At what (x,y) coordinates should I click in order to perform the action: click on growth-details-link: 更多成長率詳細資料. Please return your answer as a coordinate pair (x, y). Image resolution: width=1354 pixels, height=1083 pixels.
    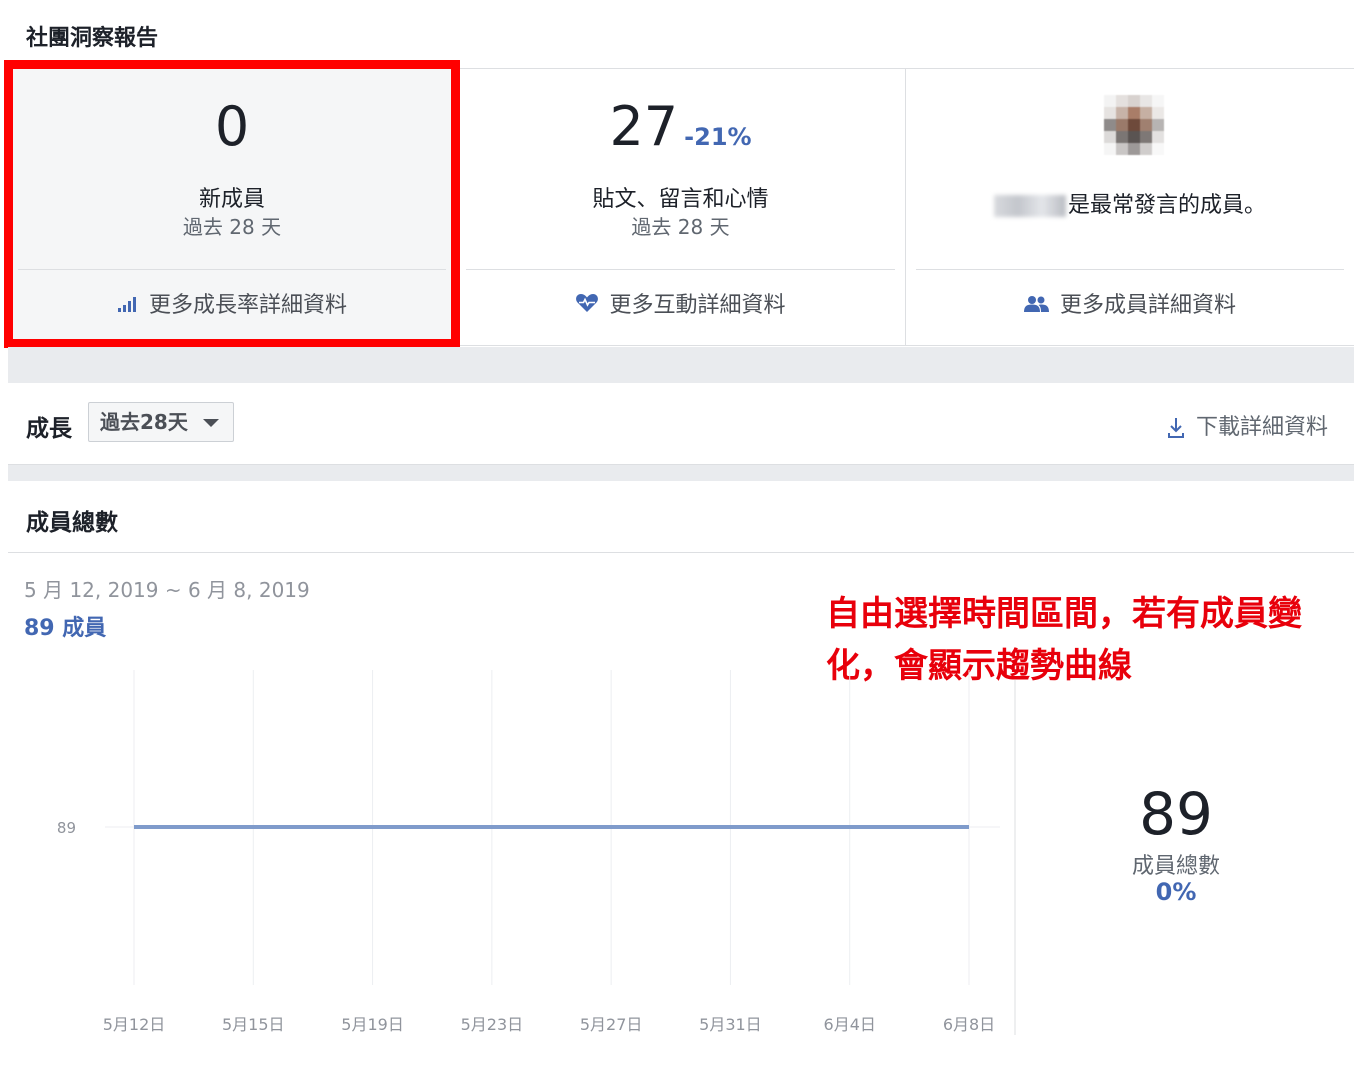
    Looking at the image, I should click on (232, 303).